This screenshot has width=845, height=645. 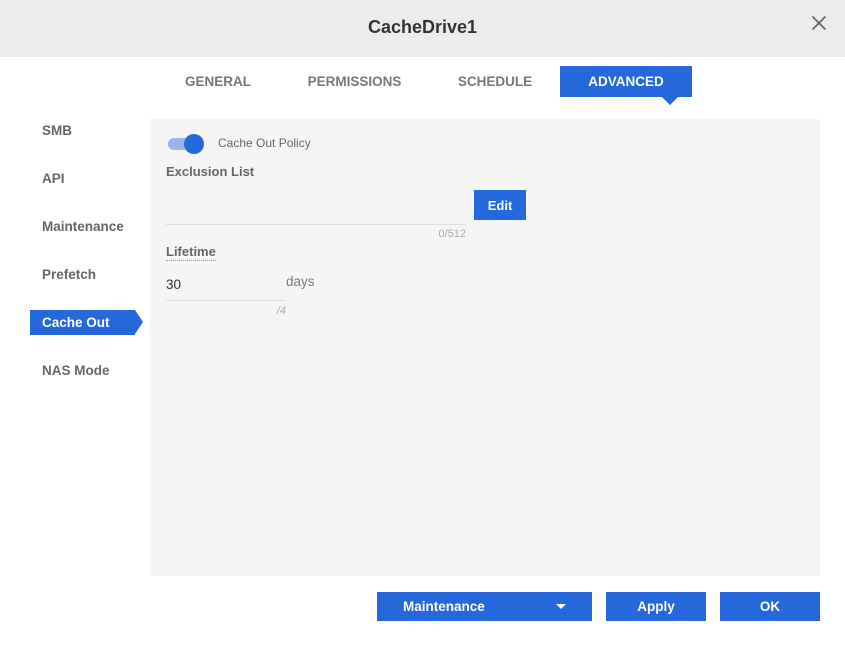 What do you see at coordinates (656, 606) in the screenshot?
I see `apply-button: Apply` at bounding box center [656, 606].